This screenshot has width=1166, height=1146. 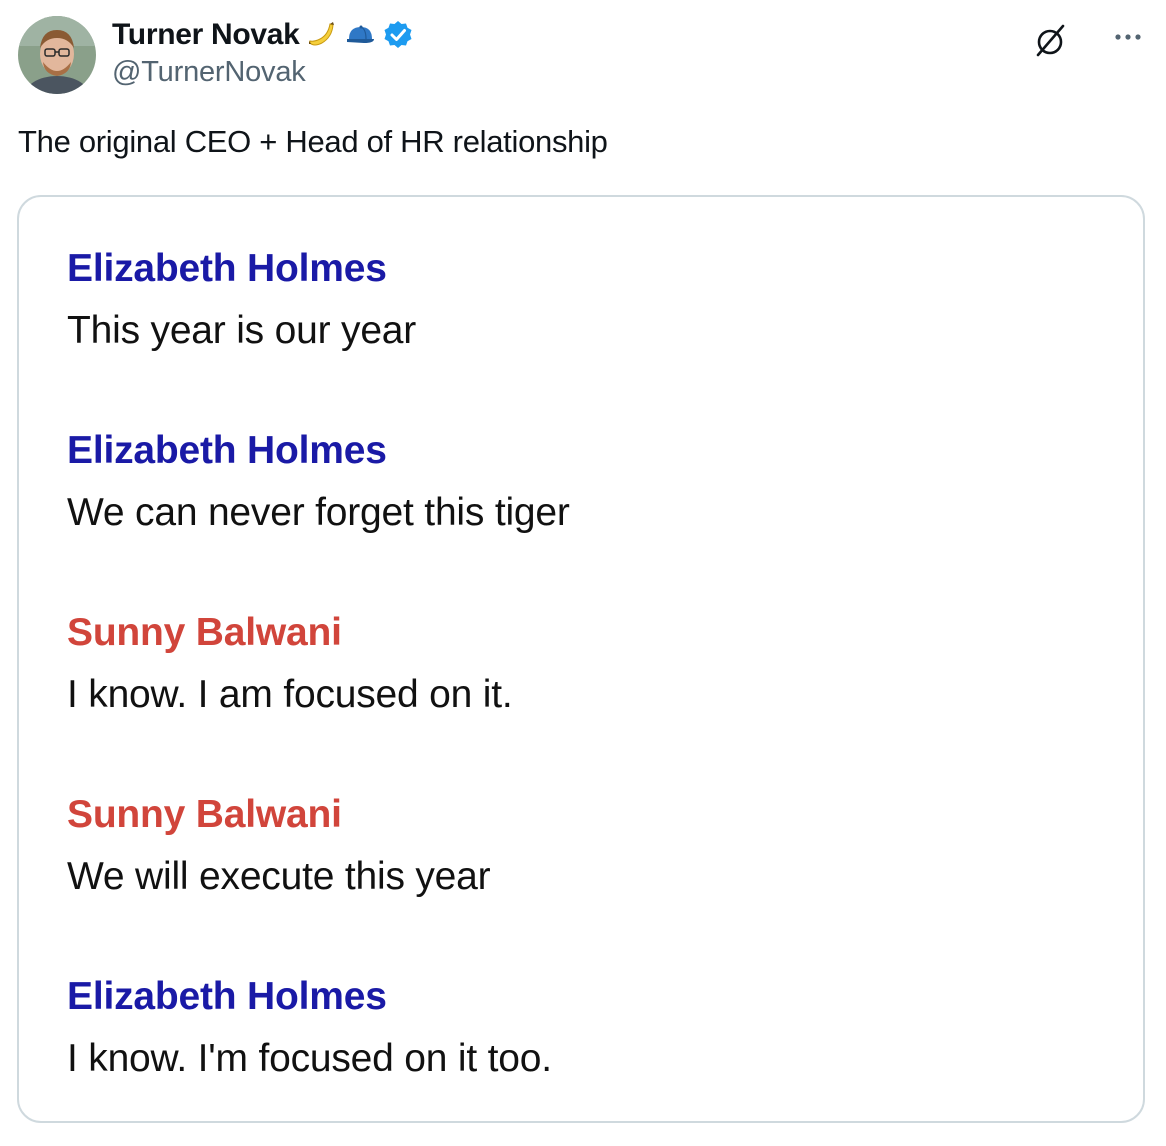 What do you see at coordinates (279, 846) in the screenshot?
I see `chat-message: Sunny Balwani We will execute this year` at bounding box center [279, 846].